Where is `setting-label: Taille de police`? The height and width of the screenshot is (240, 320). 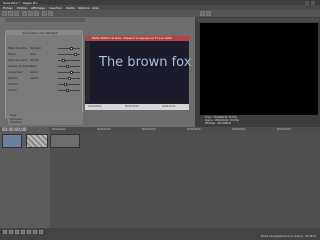
setting-label: Taille de police is located at coordinates (18, 48).